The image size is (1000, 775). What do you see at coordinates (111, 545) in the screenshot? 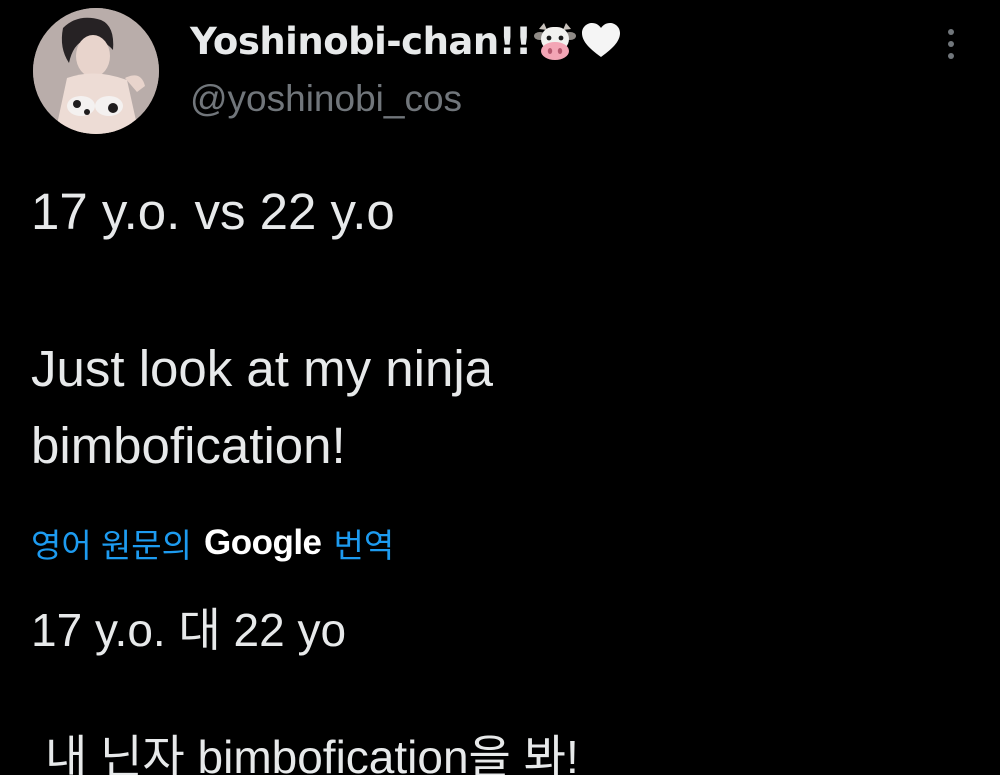
I see `translate-prefix: 영어 원문의` at bounding box center [111, 545].